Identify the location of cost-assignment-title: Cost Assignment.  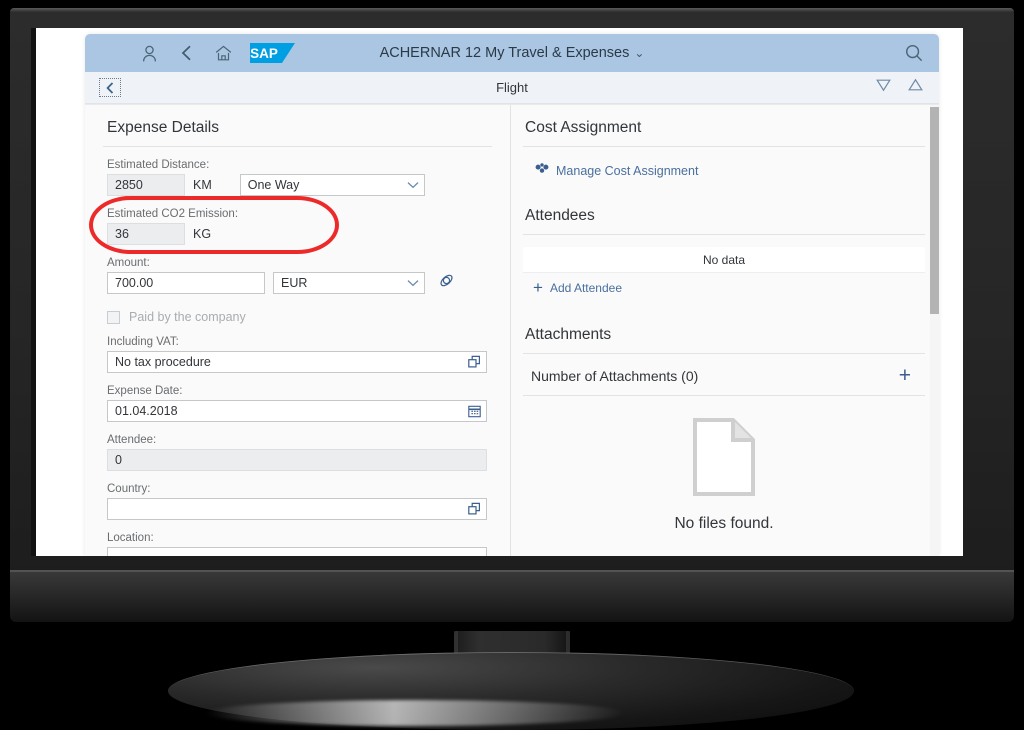
(724, 126).